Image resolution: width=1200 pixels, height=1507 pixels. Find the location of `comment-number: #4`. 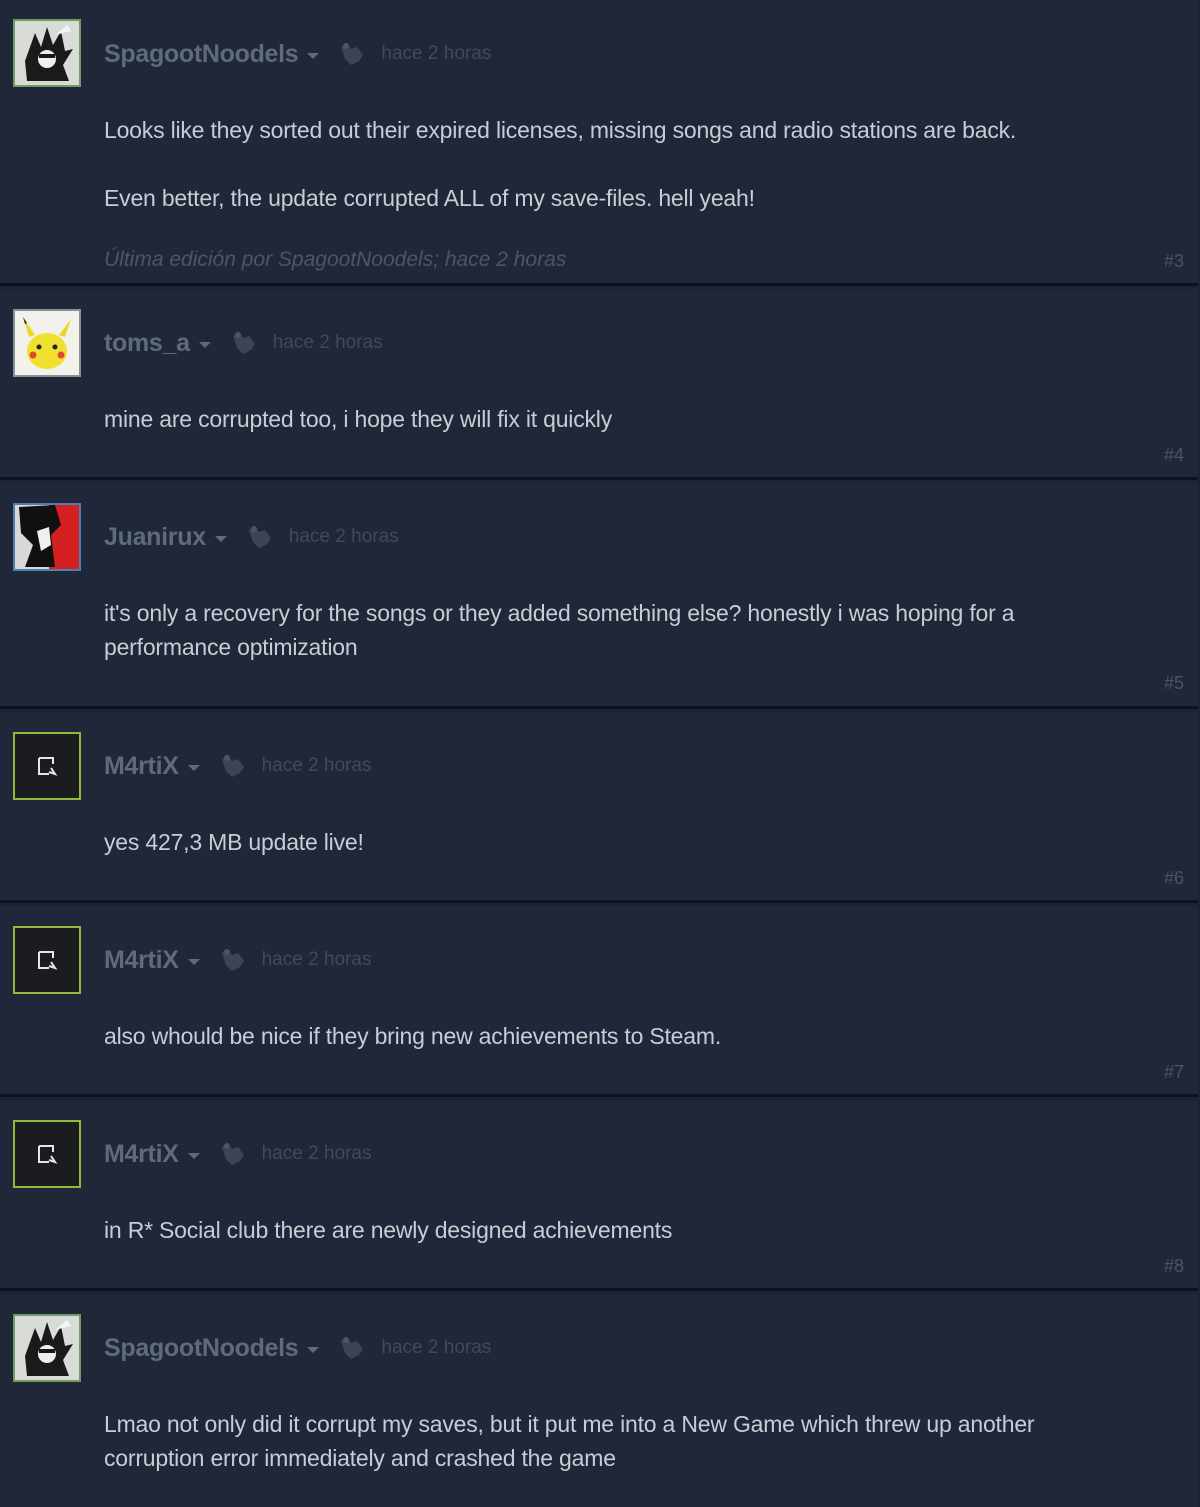

comment-number: #4 is located at coordinates (1174, 455).